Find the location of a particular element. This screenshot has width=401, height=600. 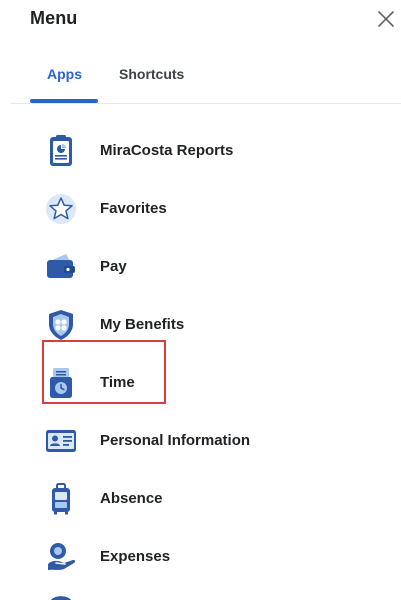

menu-item-label: Pay is located at coordinates (113, 266).